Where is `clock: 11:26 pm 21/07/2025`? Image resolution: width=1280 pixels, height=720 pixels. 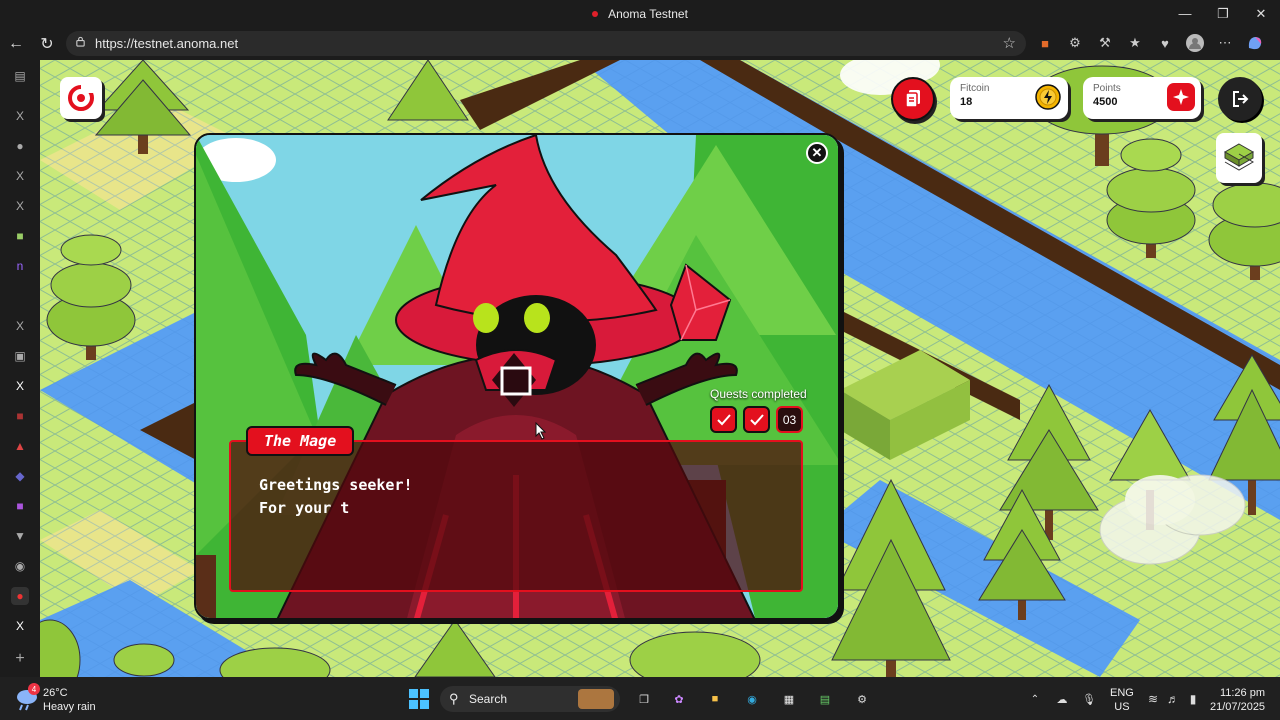 clock: 11:26 pm 21/07/2025 is located at coordinates (1237, 700).